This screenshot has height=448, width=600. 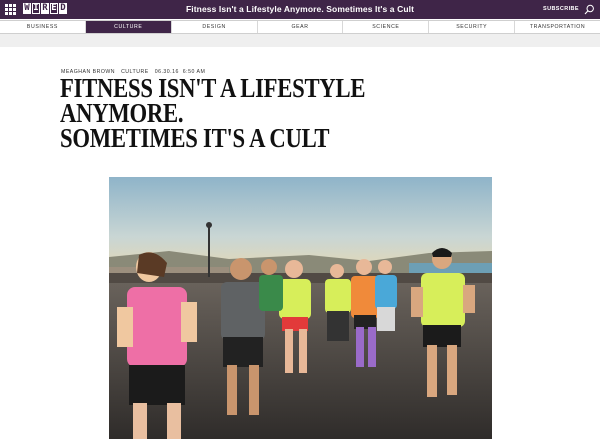 I want to click on nav-gear: GEAR, so click(x=299, y=27).